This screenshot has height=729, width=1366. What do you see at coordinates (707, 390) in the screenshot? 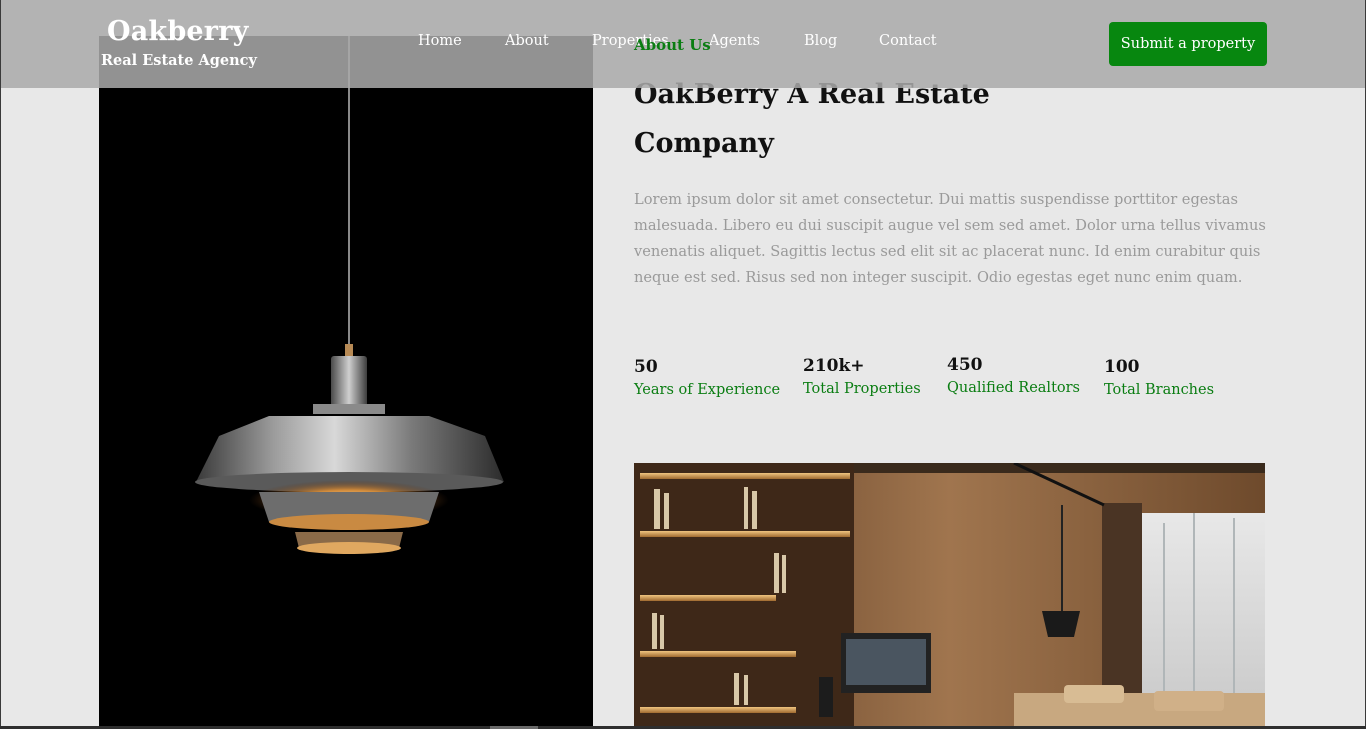
I see `stat-label: Years of Experience` at bounding box center [707, 390].